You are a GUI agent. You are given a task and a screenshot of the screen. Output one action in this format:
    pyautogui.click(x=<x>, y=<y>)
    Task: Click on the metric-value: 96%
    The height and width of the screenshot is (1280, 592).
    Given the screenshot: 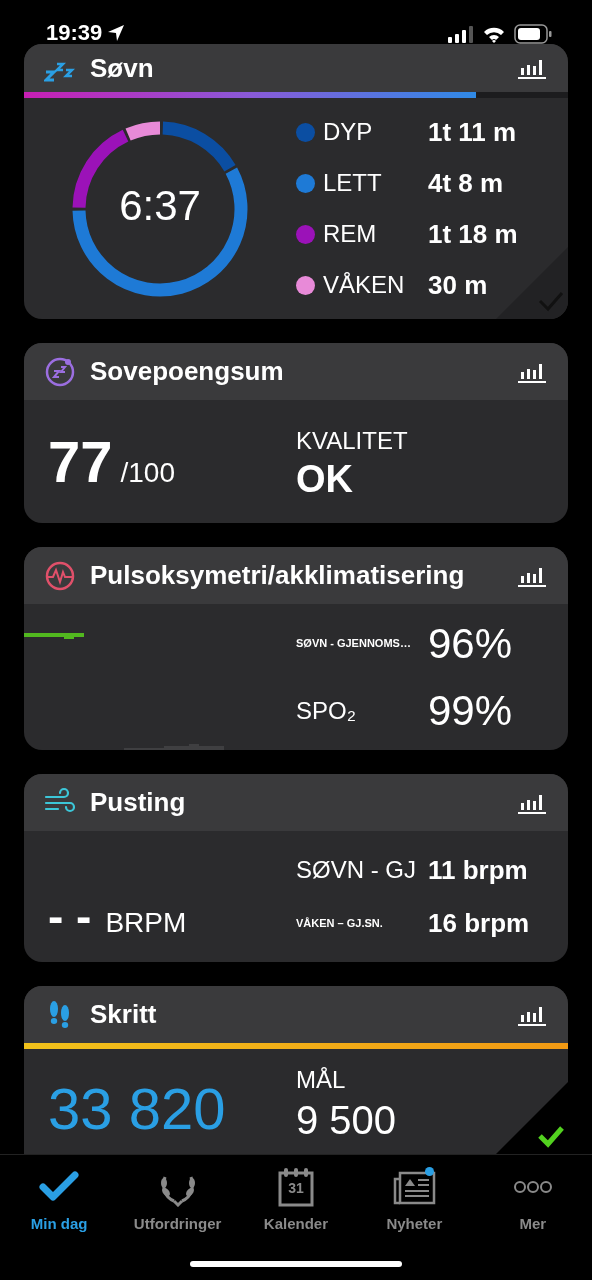 What is the action you would take?
    pyautogui.click(x=470, y=644)
    